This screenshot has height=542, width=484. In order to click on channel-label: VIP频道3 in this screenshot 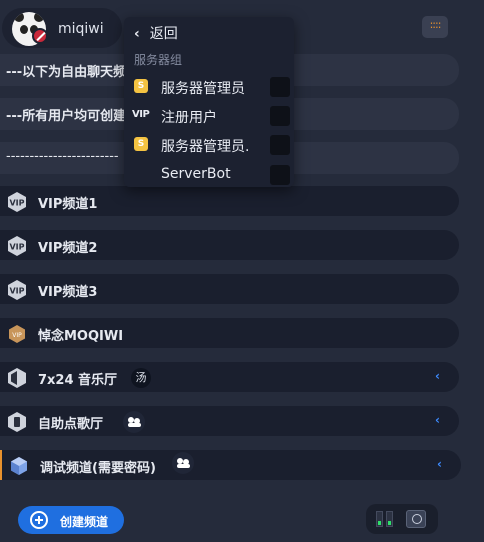, I will do `click(68, 292)`.